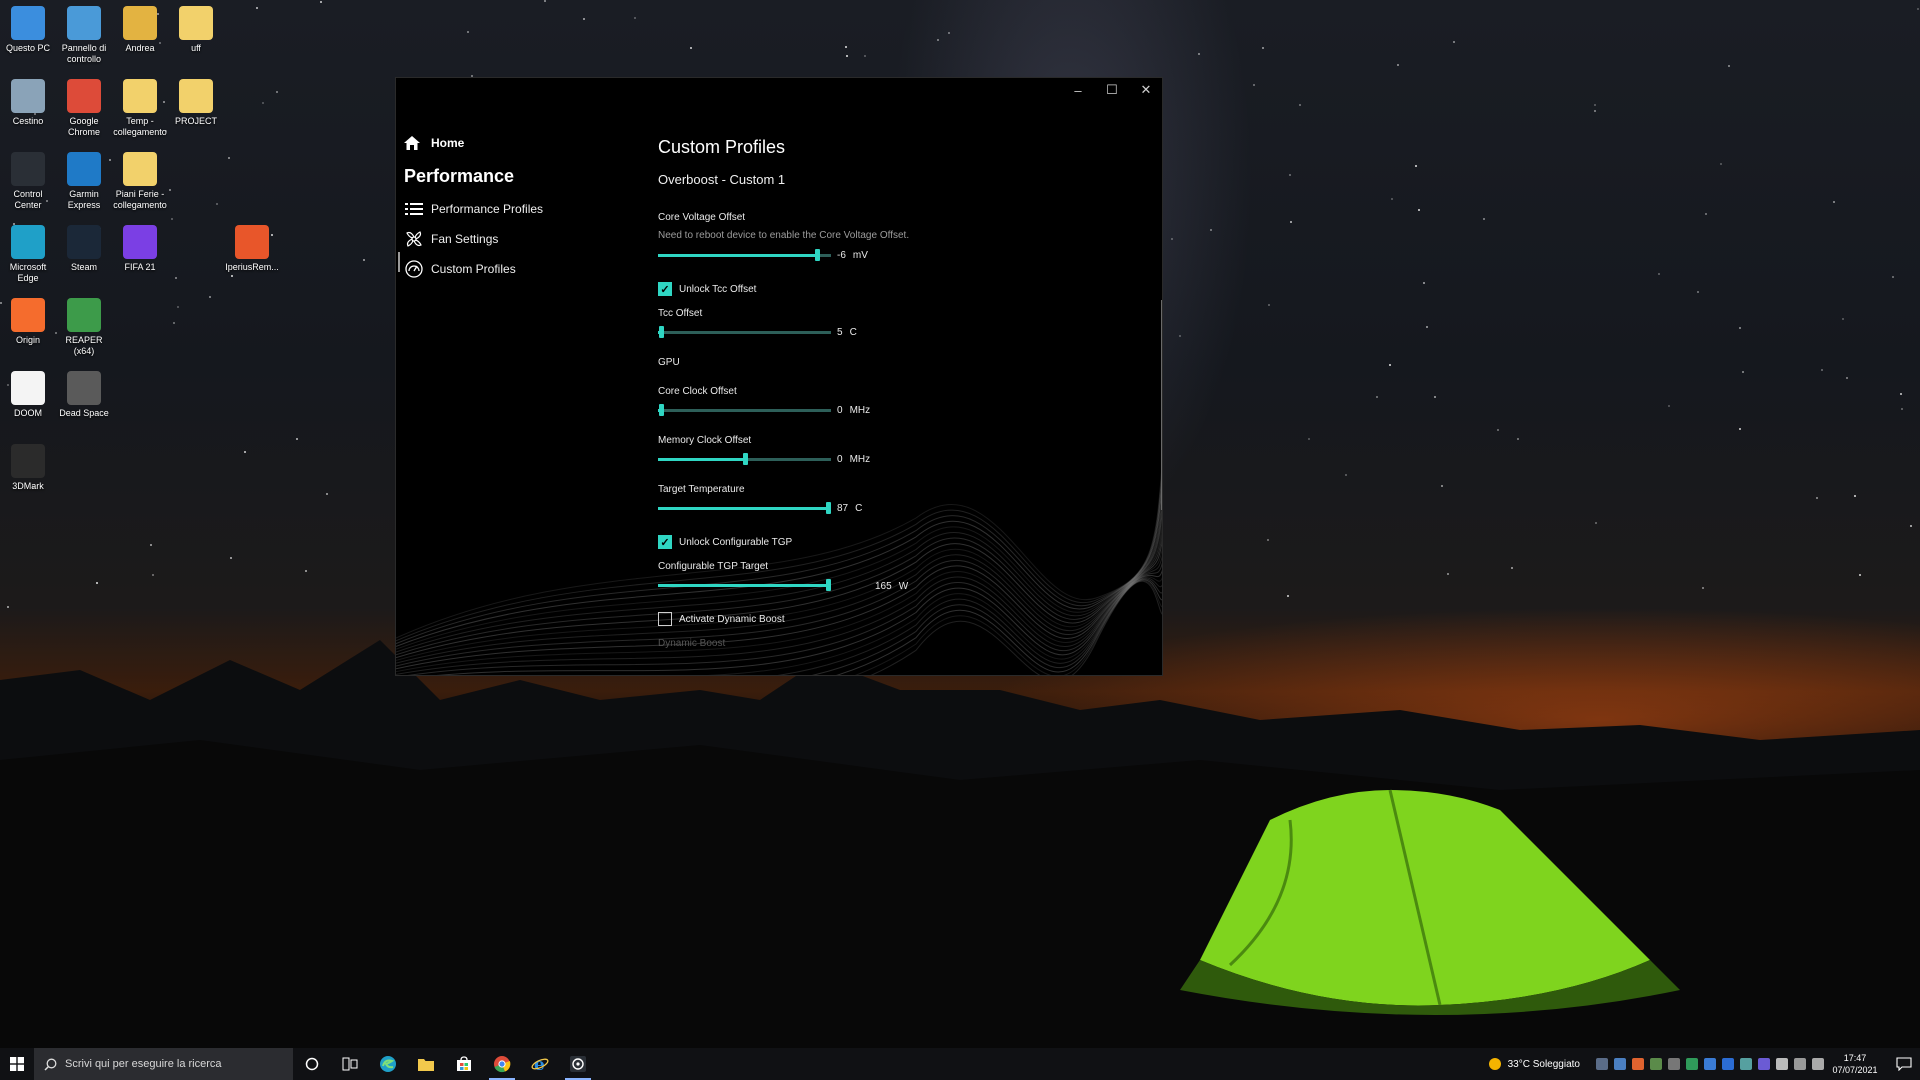 The image size is (1920, 1080). Describe the element at coordinates (1112, 90) in the screenshot. I see `maximize-button: ☐` at that location.